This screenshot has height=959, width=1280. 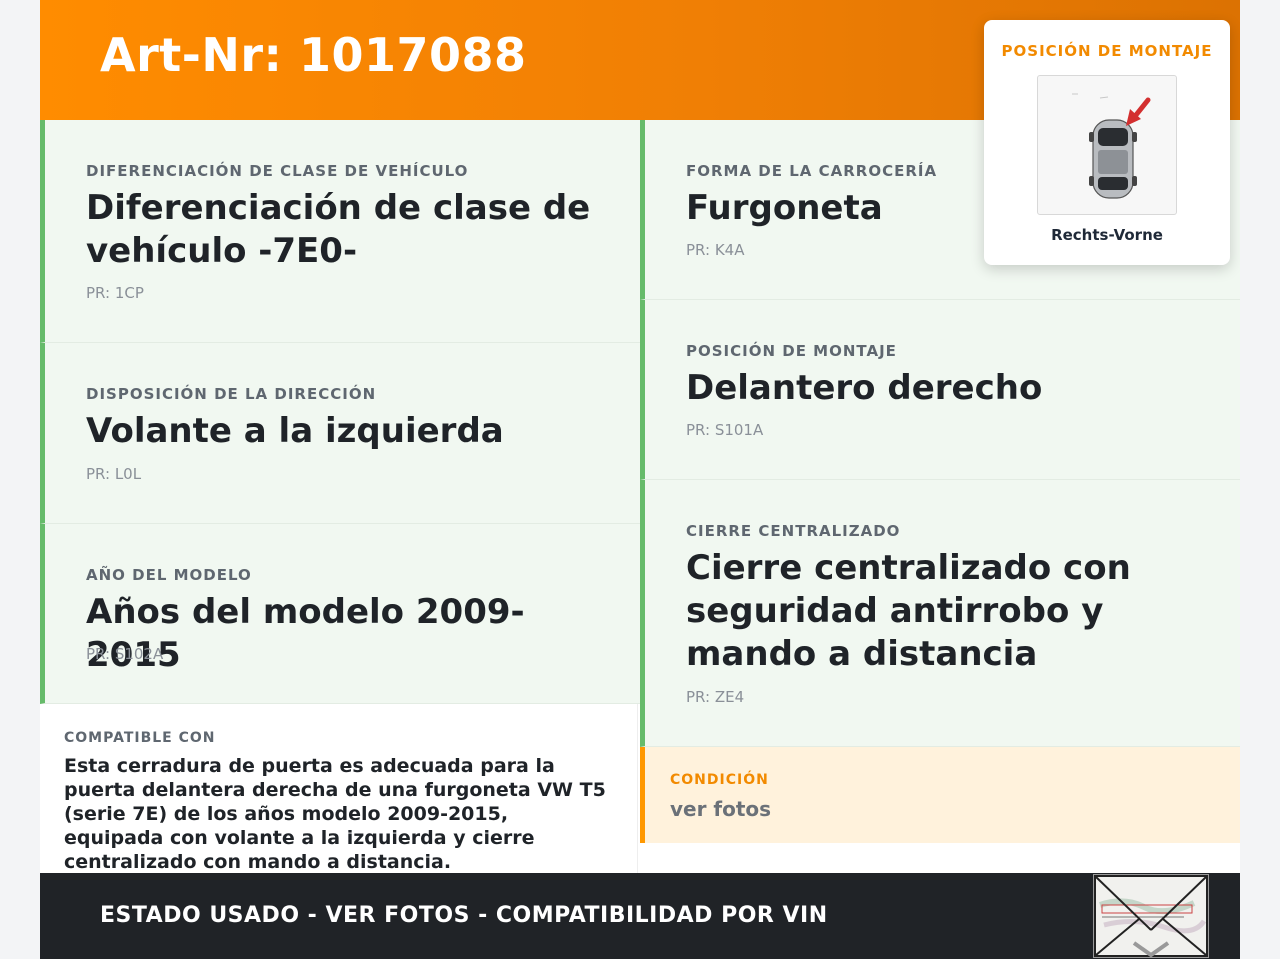 I want to click on mount-card-label: Rechts-Vorne, so click(x=1107, y=235).